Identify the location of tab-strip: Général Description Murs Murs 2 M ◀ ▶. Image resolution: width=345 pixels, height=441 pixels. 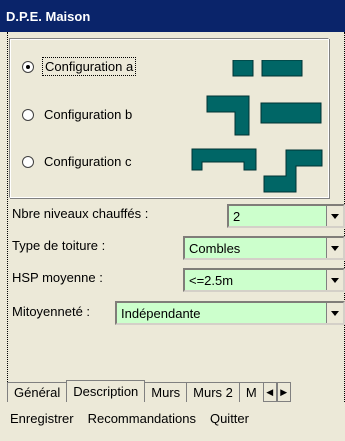
(149, 391).